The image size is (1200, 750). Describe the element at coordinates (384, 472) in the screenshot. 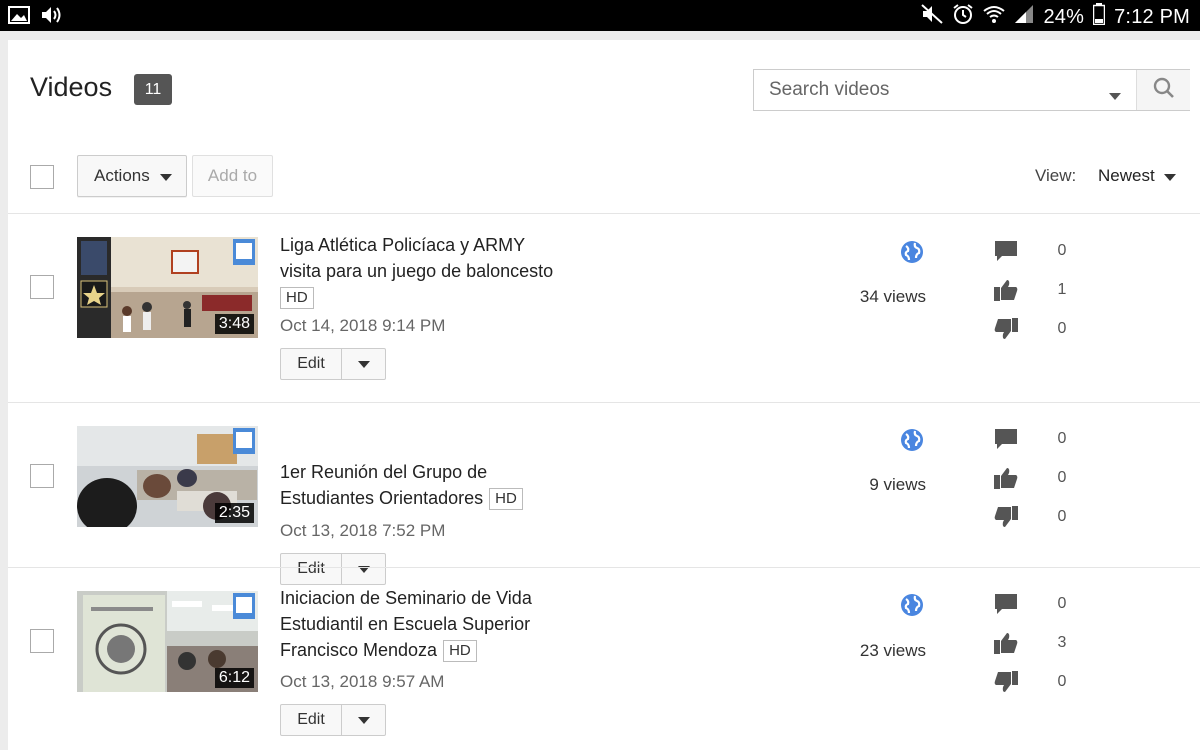

I see `video-title-line: 1er Reunión del Grupo de` at that location.